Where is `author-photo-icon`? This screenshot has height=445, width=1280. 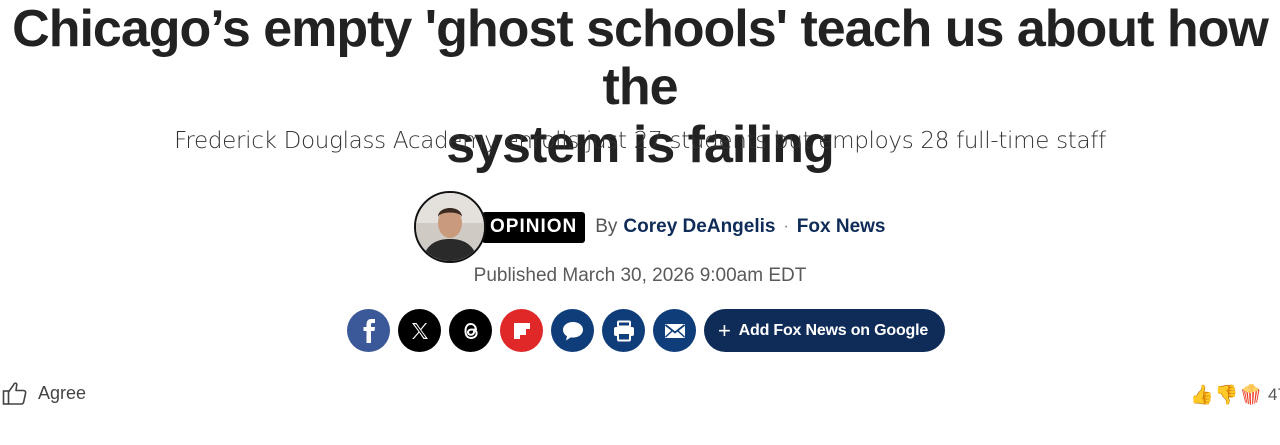
author-photo-icon is located at coordinates (450, 227).